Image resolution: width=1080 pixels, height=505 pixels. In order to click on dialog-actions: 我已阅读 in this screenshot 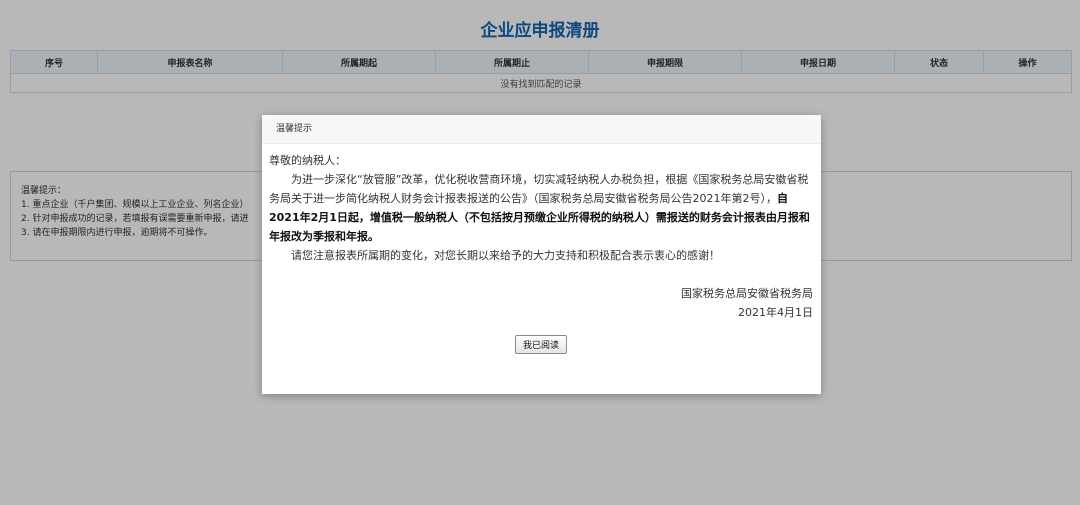, I will do `click(541, 344)`.